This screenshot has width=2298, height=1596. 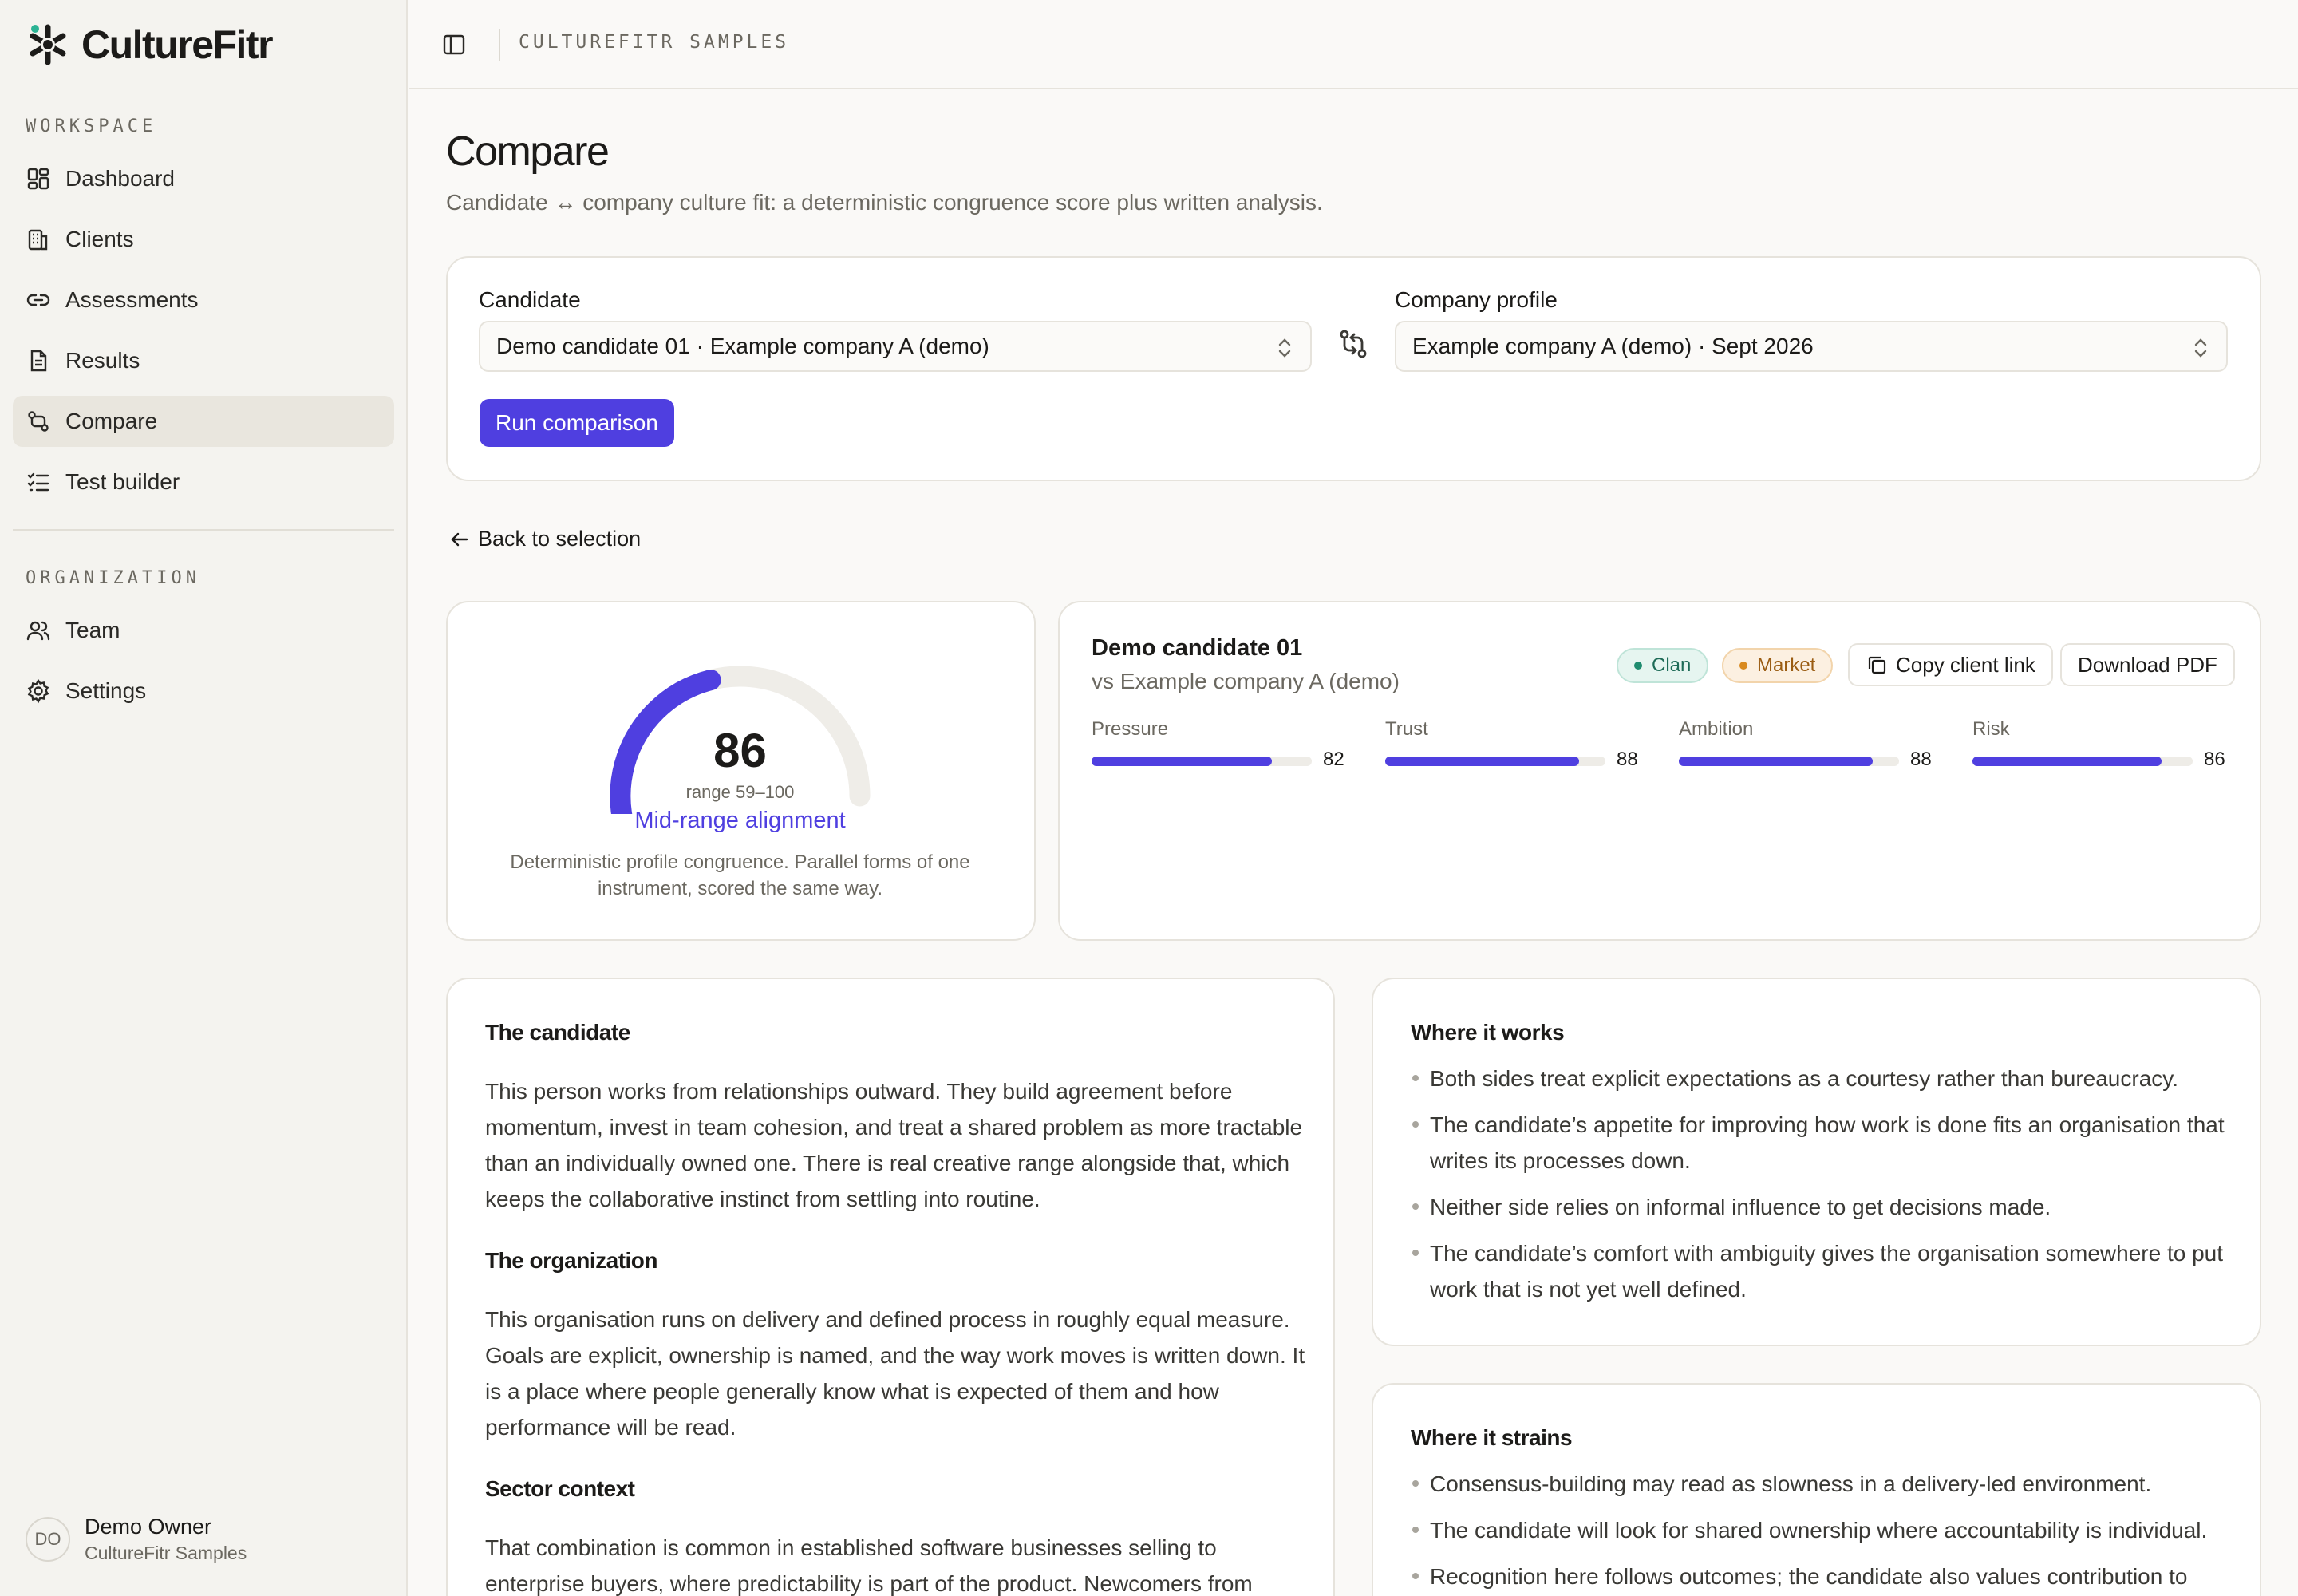 I want to click on page-title: Compare, so click(x=528, y=151).